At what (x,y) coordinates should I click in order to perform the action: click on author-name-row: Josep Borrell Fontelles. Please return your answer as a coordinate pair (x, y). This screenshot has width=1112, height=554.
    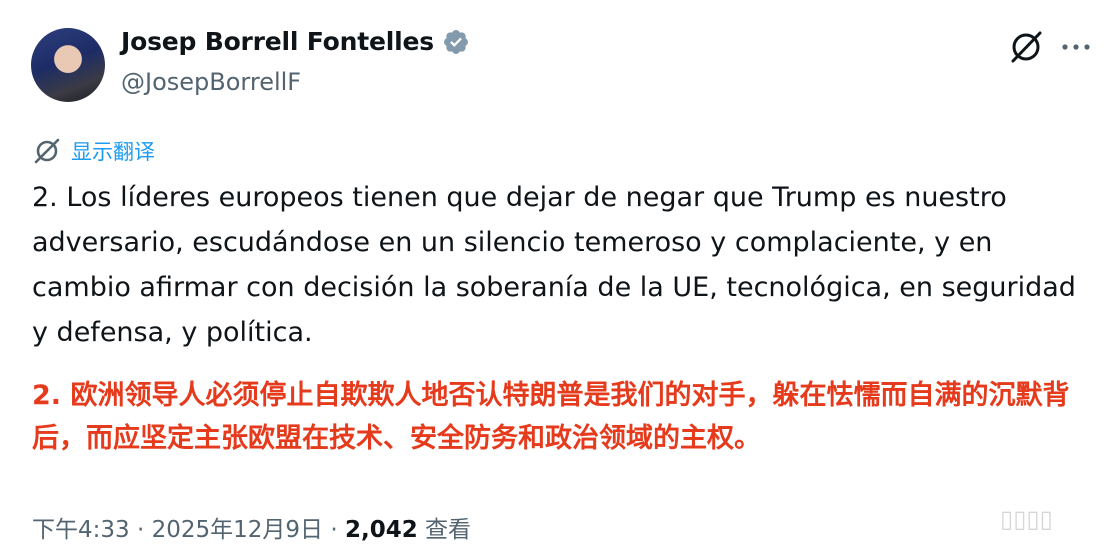
    Looking at the image, I should click on (295, 41).